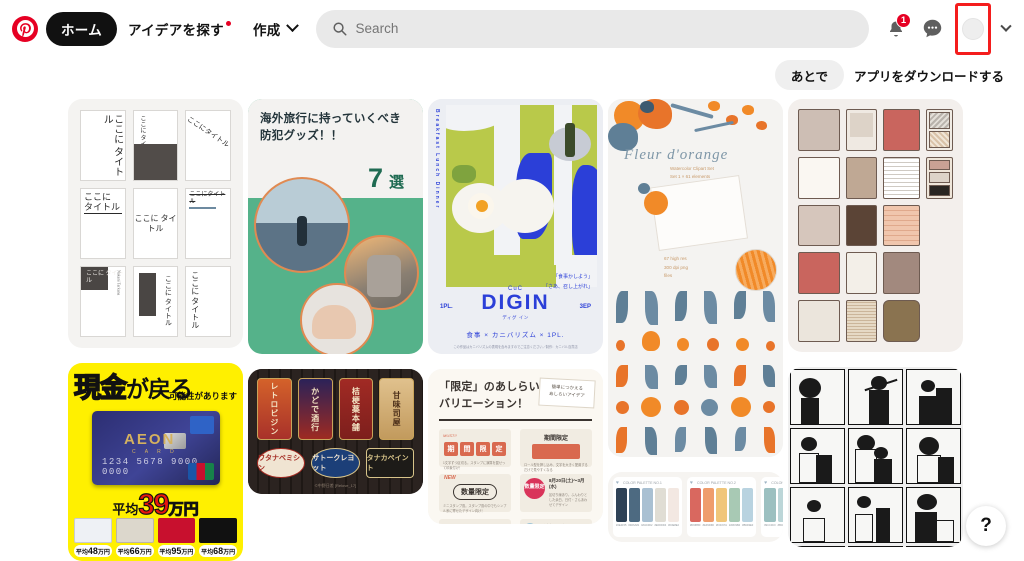  I want to click on travel-photo-mountain, so click(302, 225).